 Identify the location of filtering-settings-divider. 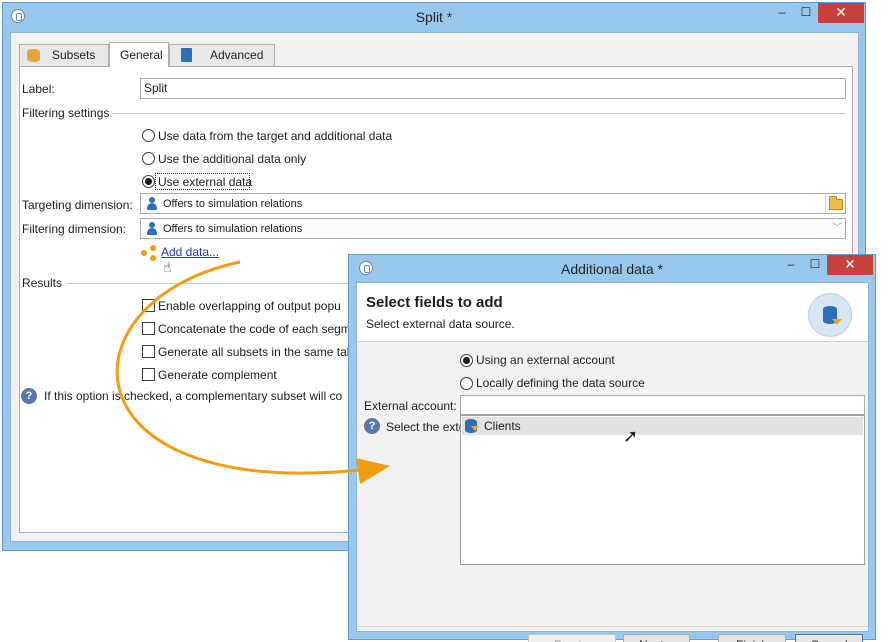
(479, 113).